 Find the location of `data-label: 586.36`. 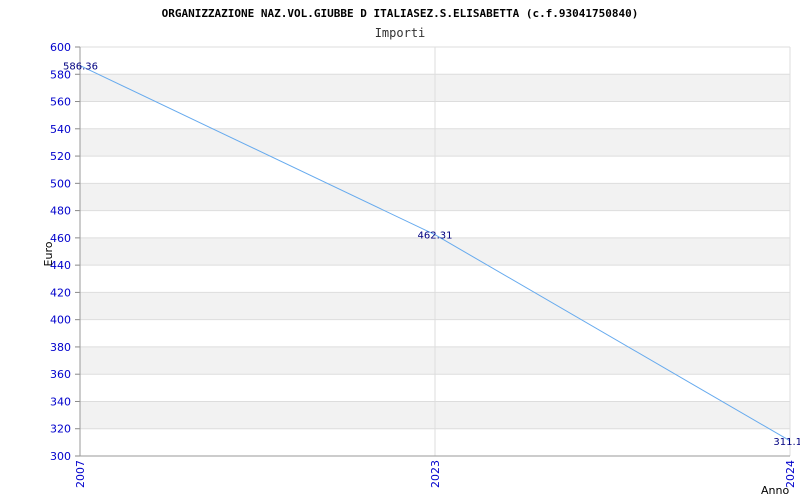

data-label: 586.36 is located at coordinates (80, 67).